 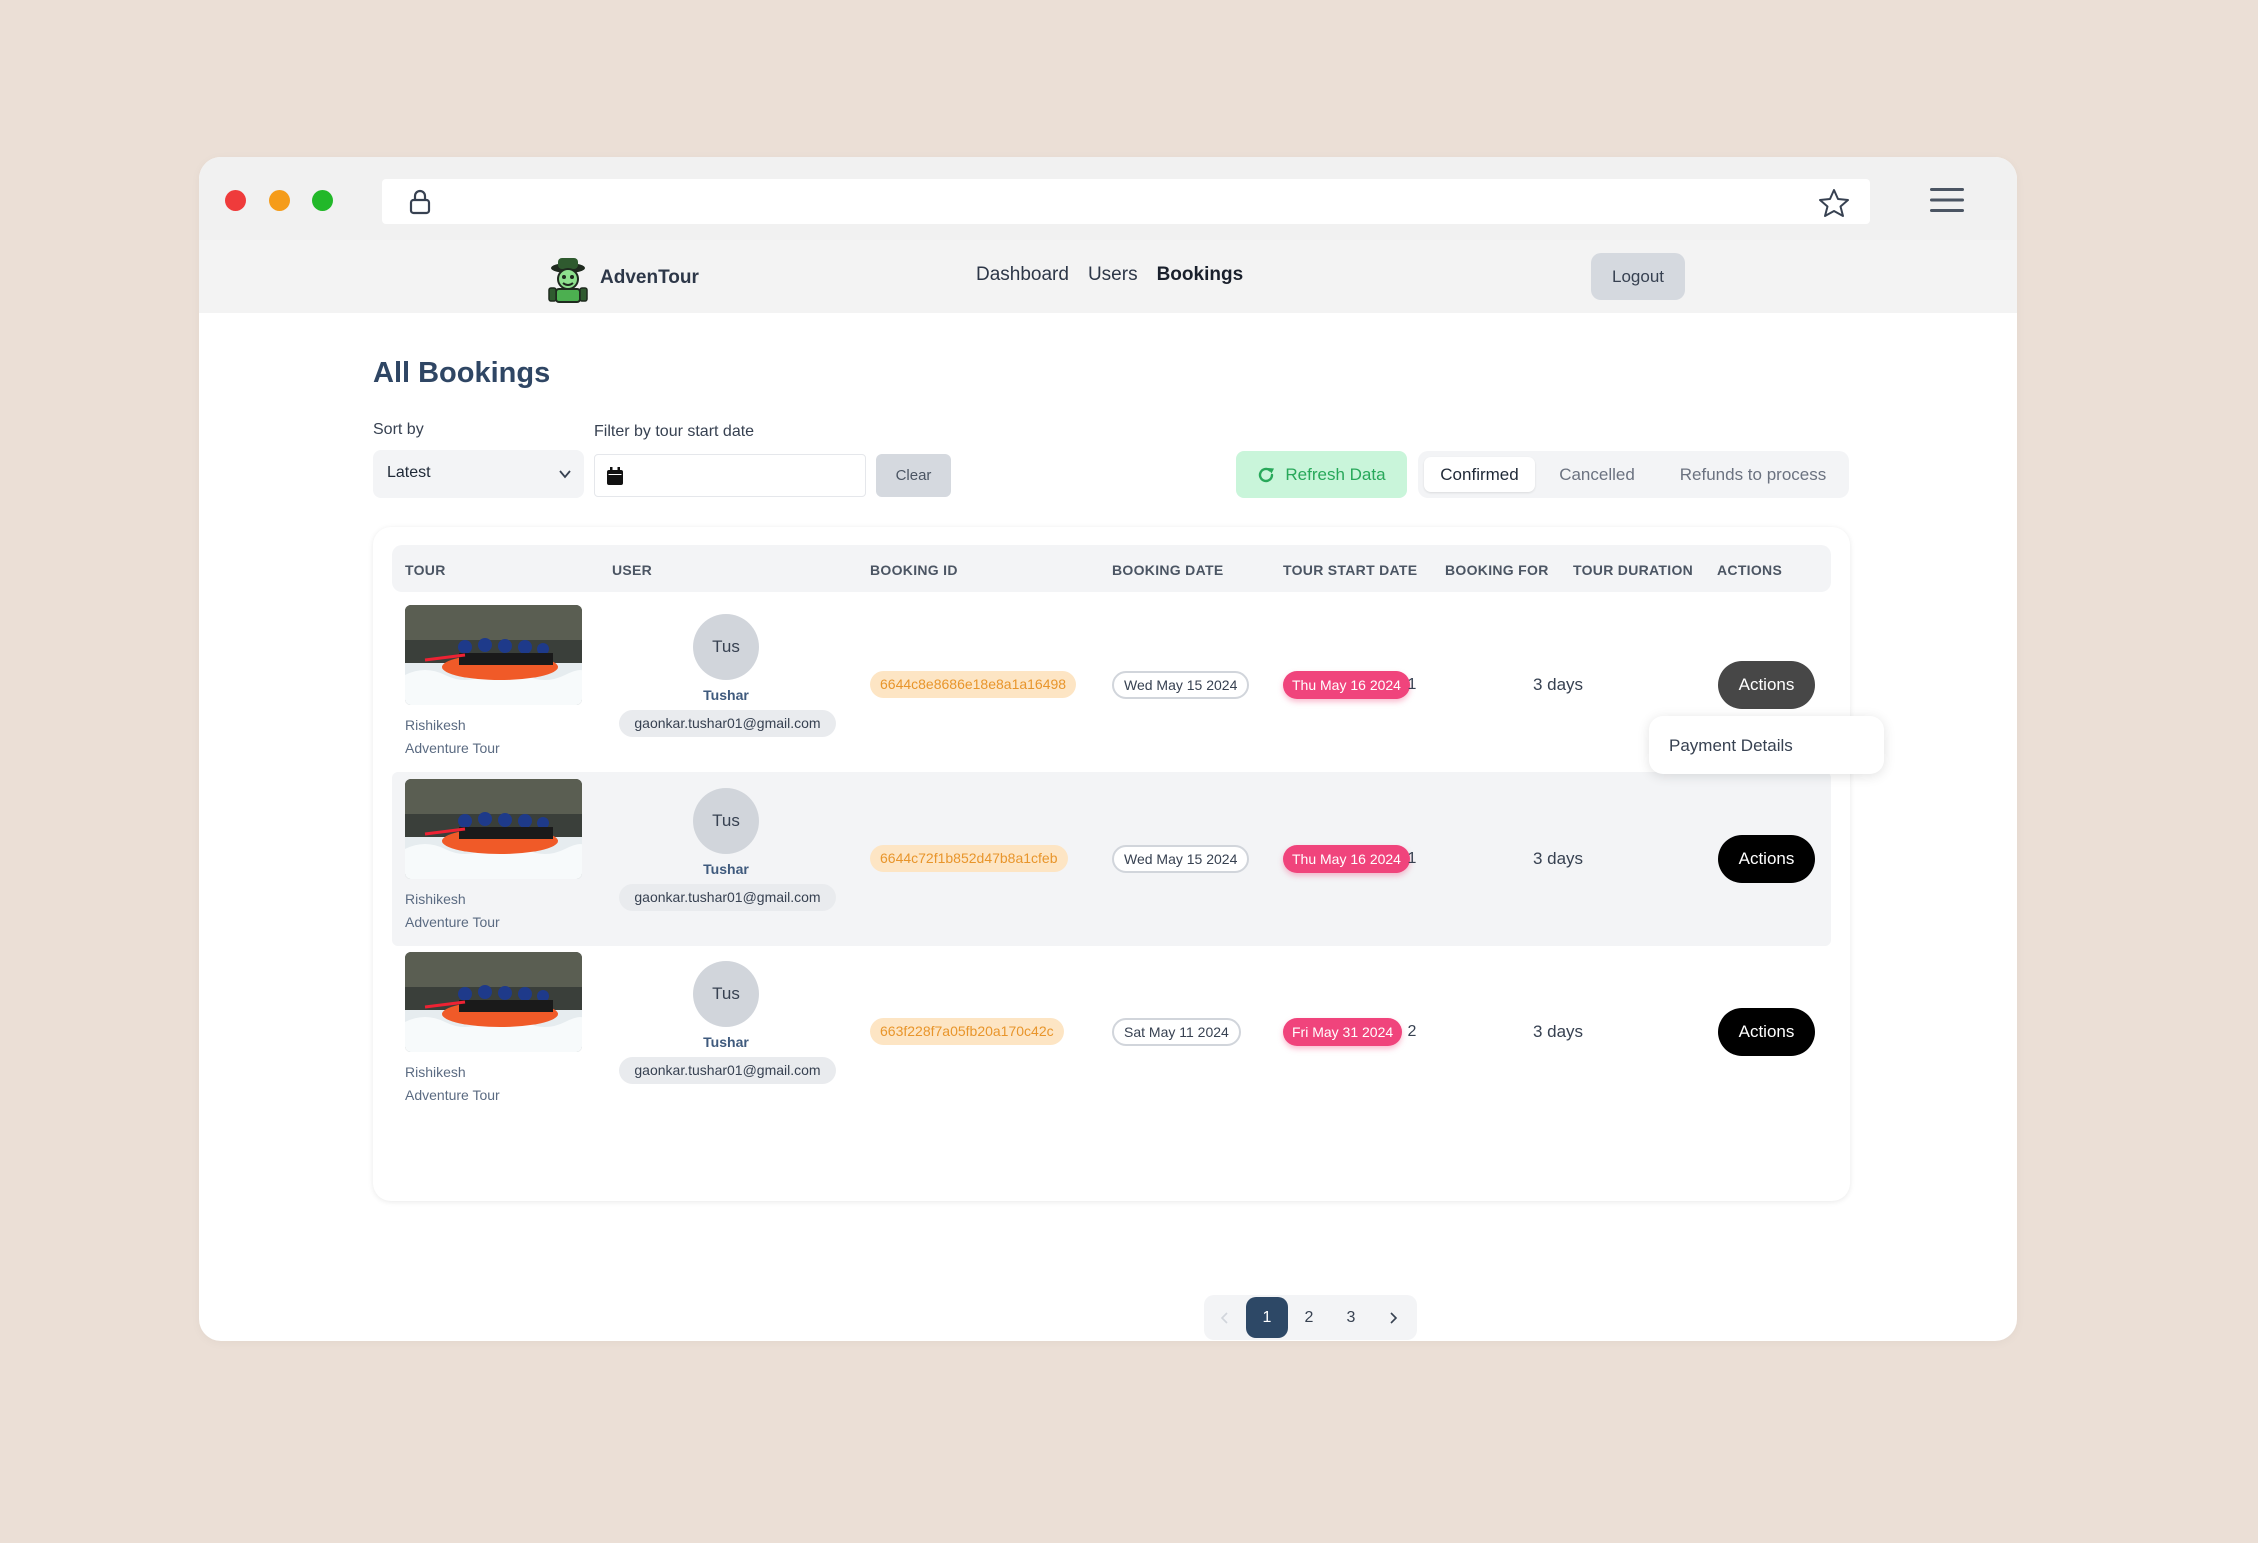 What do you see at coordinates (1834, 203) in the screenshot?
I see `bookmark-star-icon` at bounding box center [1834, 203].